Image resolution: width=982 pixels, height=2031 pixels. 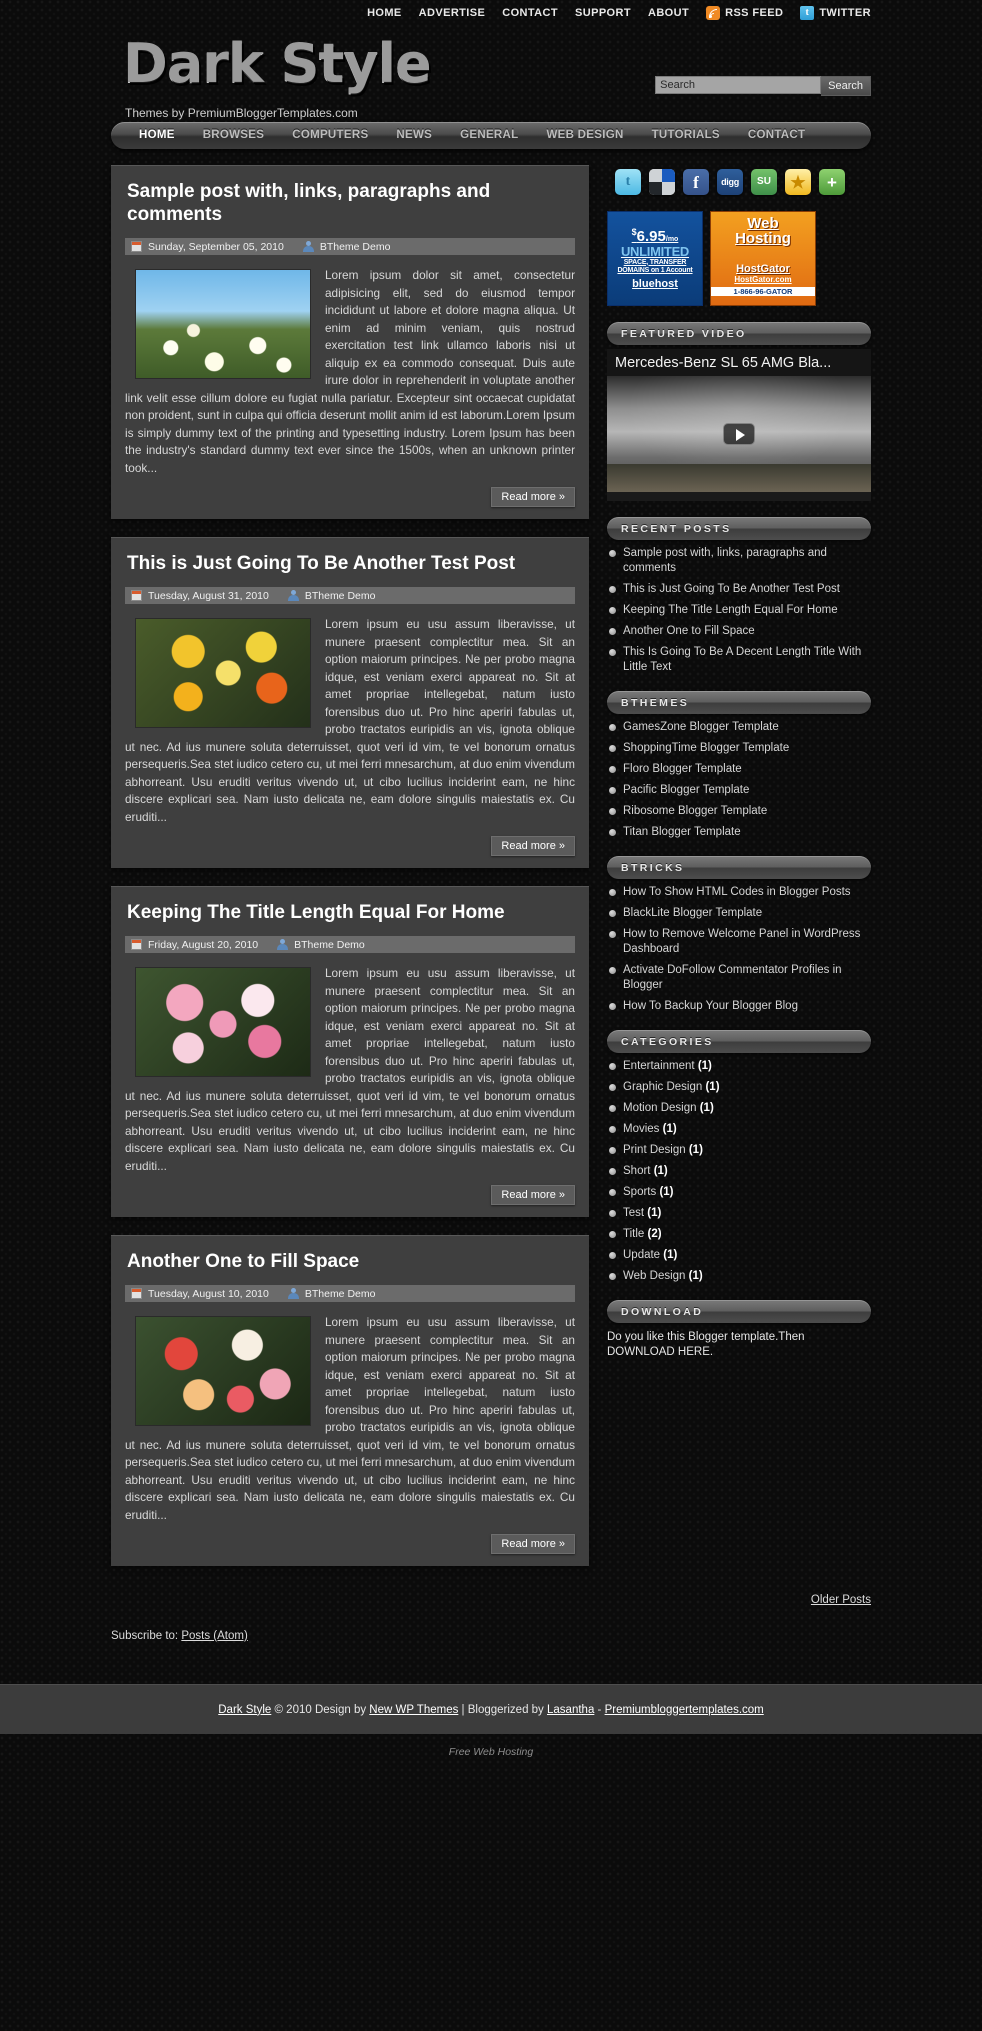 I want to click on list-item: GamesZone Blogger Template, so click(x=739, y=727).